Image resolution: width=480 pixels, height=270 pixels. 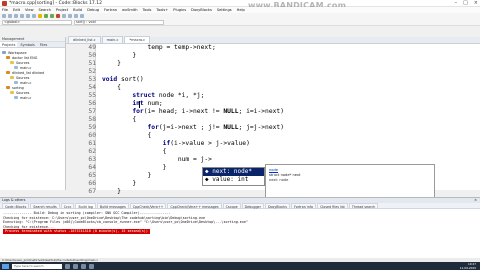 I want to click on step-out-icon, so click(x=82, y=16).